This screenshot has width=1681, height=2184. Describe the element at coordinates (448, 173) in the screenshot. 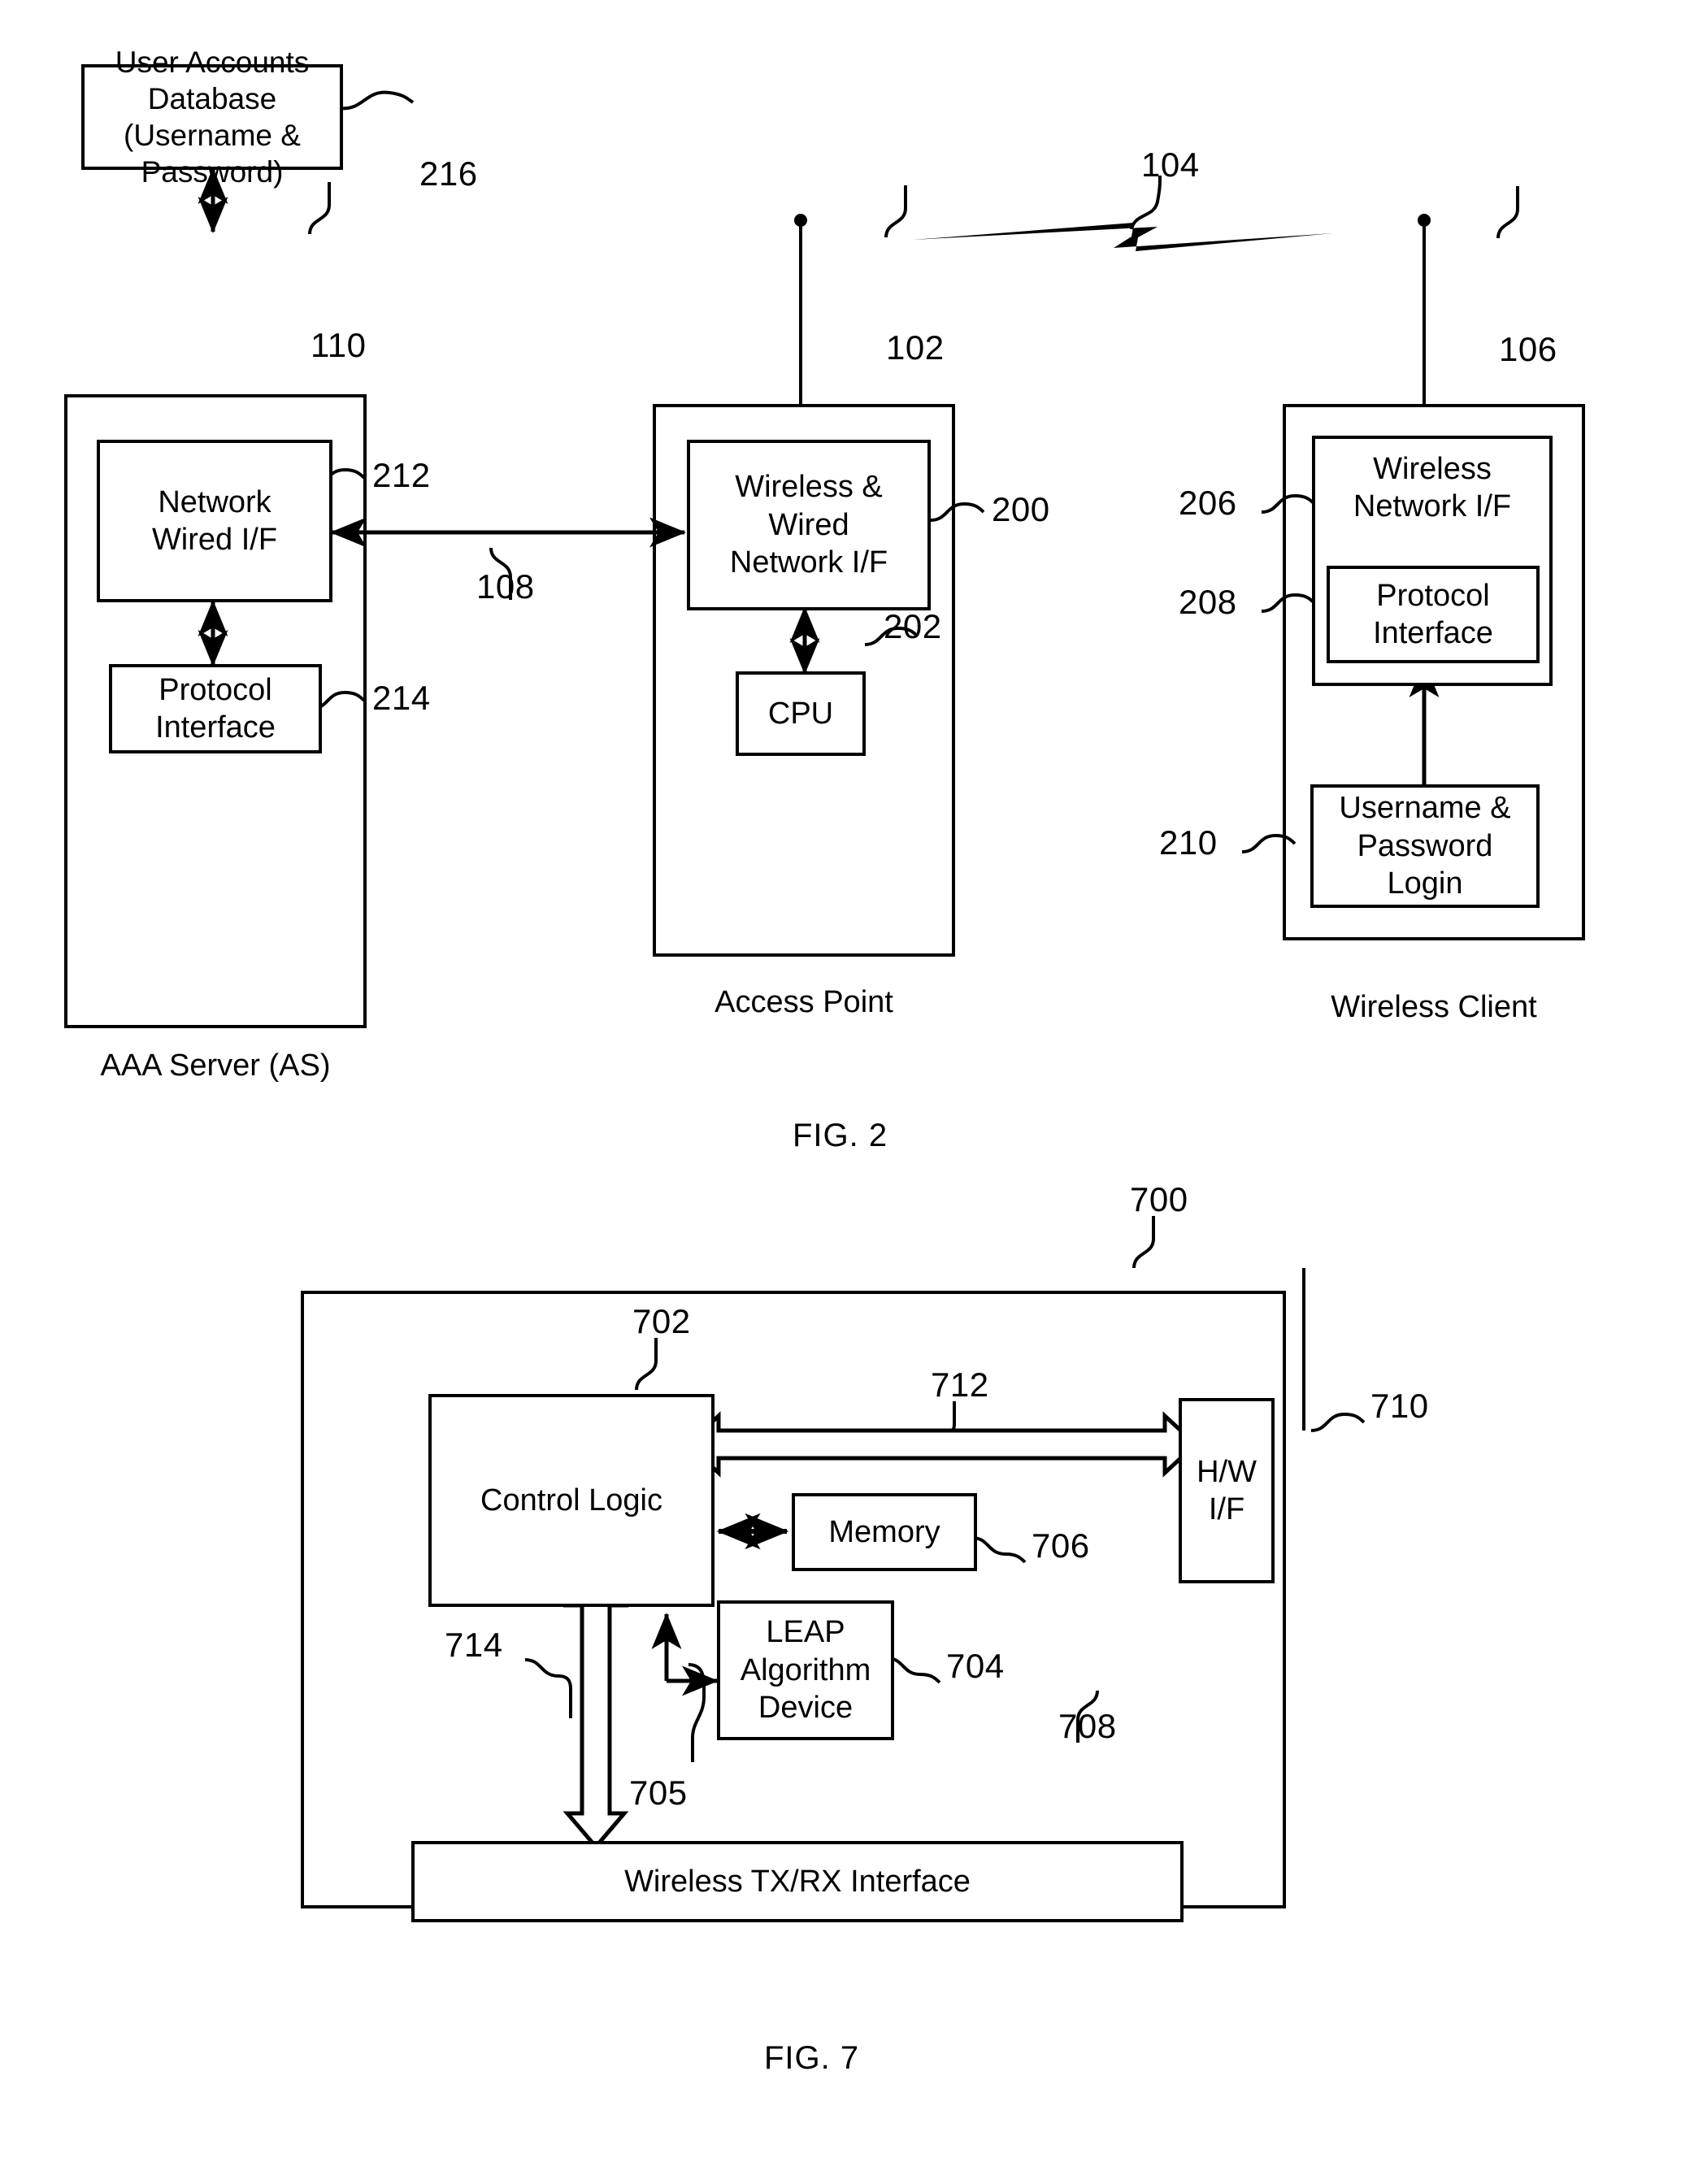

I see `refnum-216: 216` at that location.